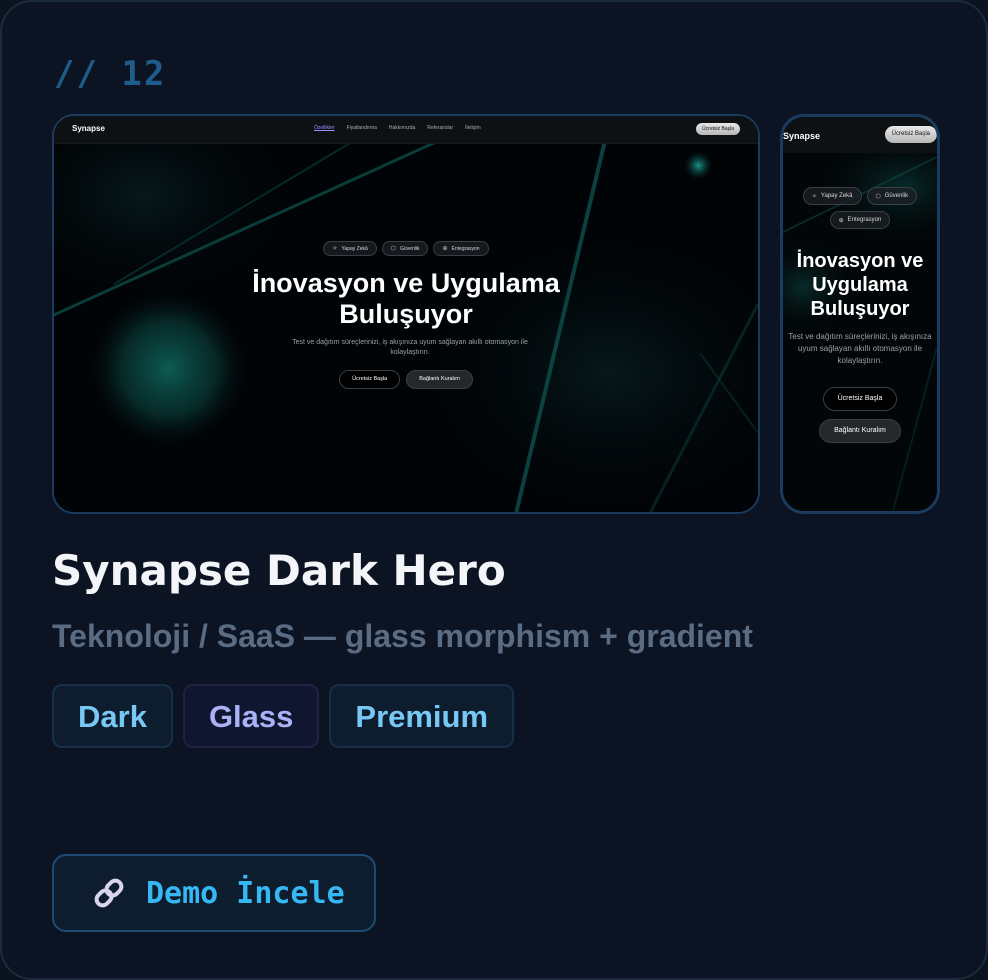  I want to click on desktop-hero-subtitle-line2: kolaylaştırın., so click(410, 352).